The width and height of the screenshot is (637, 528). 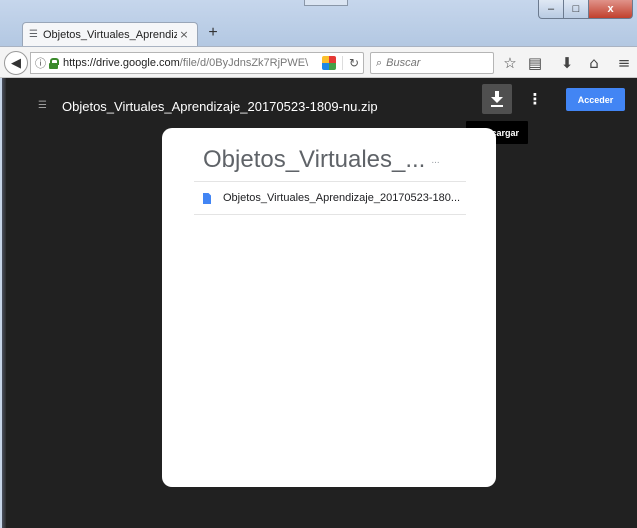 What do you see at coordinates (184, 34) in the screenshot?
I see `tab-close-icon: ×` at bounding box center [184, 34].